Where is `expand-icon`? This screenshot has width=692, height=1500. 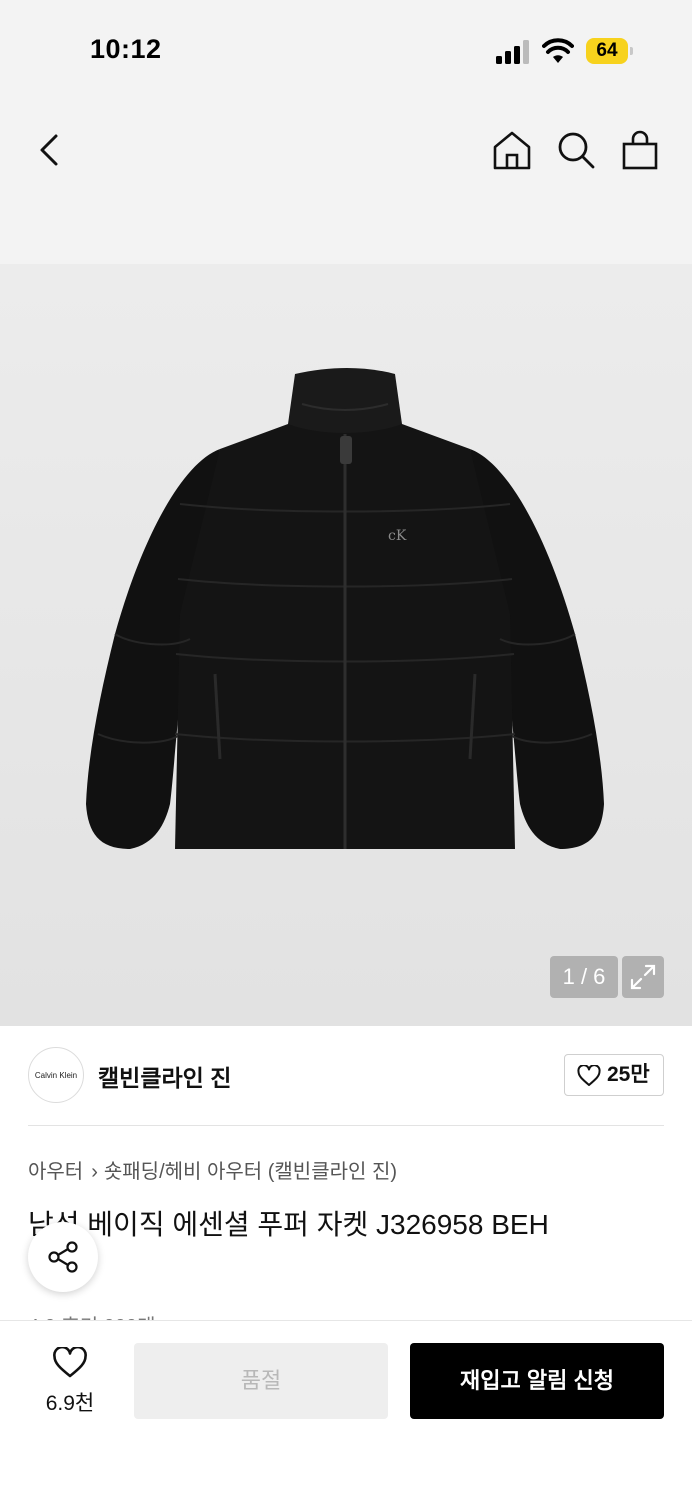
expand-icon is located at coordinates (643, 977).